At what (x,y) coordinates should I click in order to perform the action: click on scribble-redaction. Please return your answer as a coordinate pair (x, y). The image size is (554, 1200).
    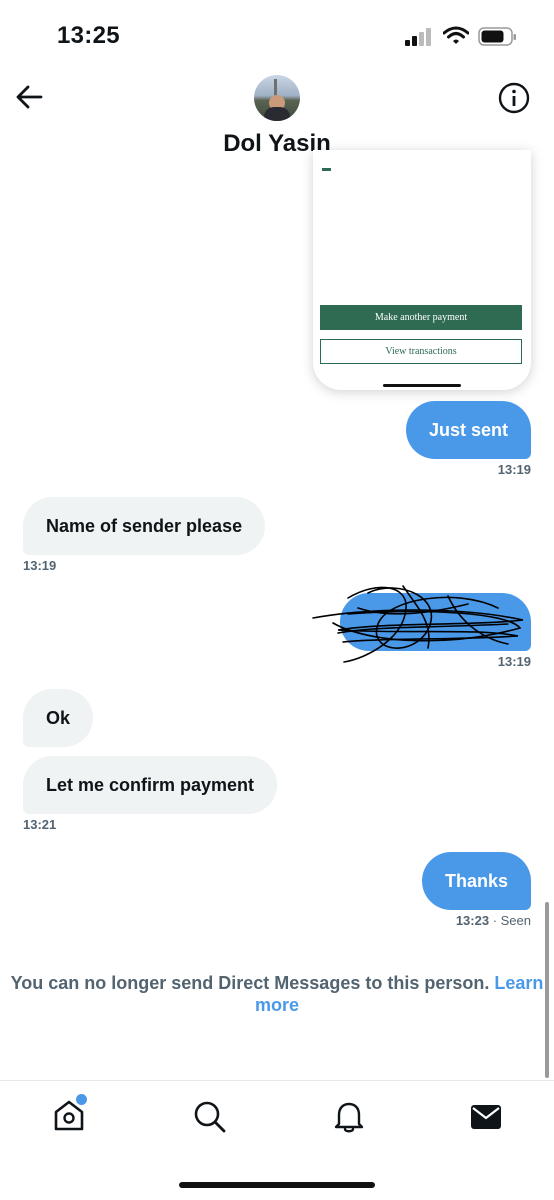
    Looking at the image, I should click on (418, 624).